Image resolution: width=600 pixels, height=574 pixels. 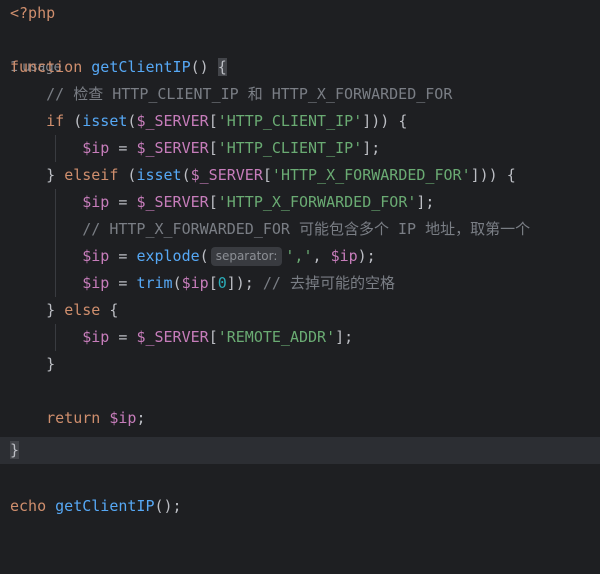 I want to click on code-line-16-current: }, so click(x=300, y=450).